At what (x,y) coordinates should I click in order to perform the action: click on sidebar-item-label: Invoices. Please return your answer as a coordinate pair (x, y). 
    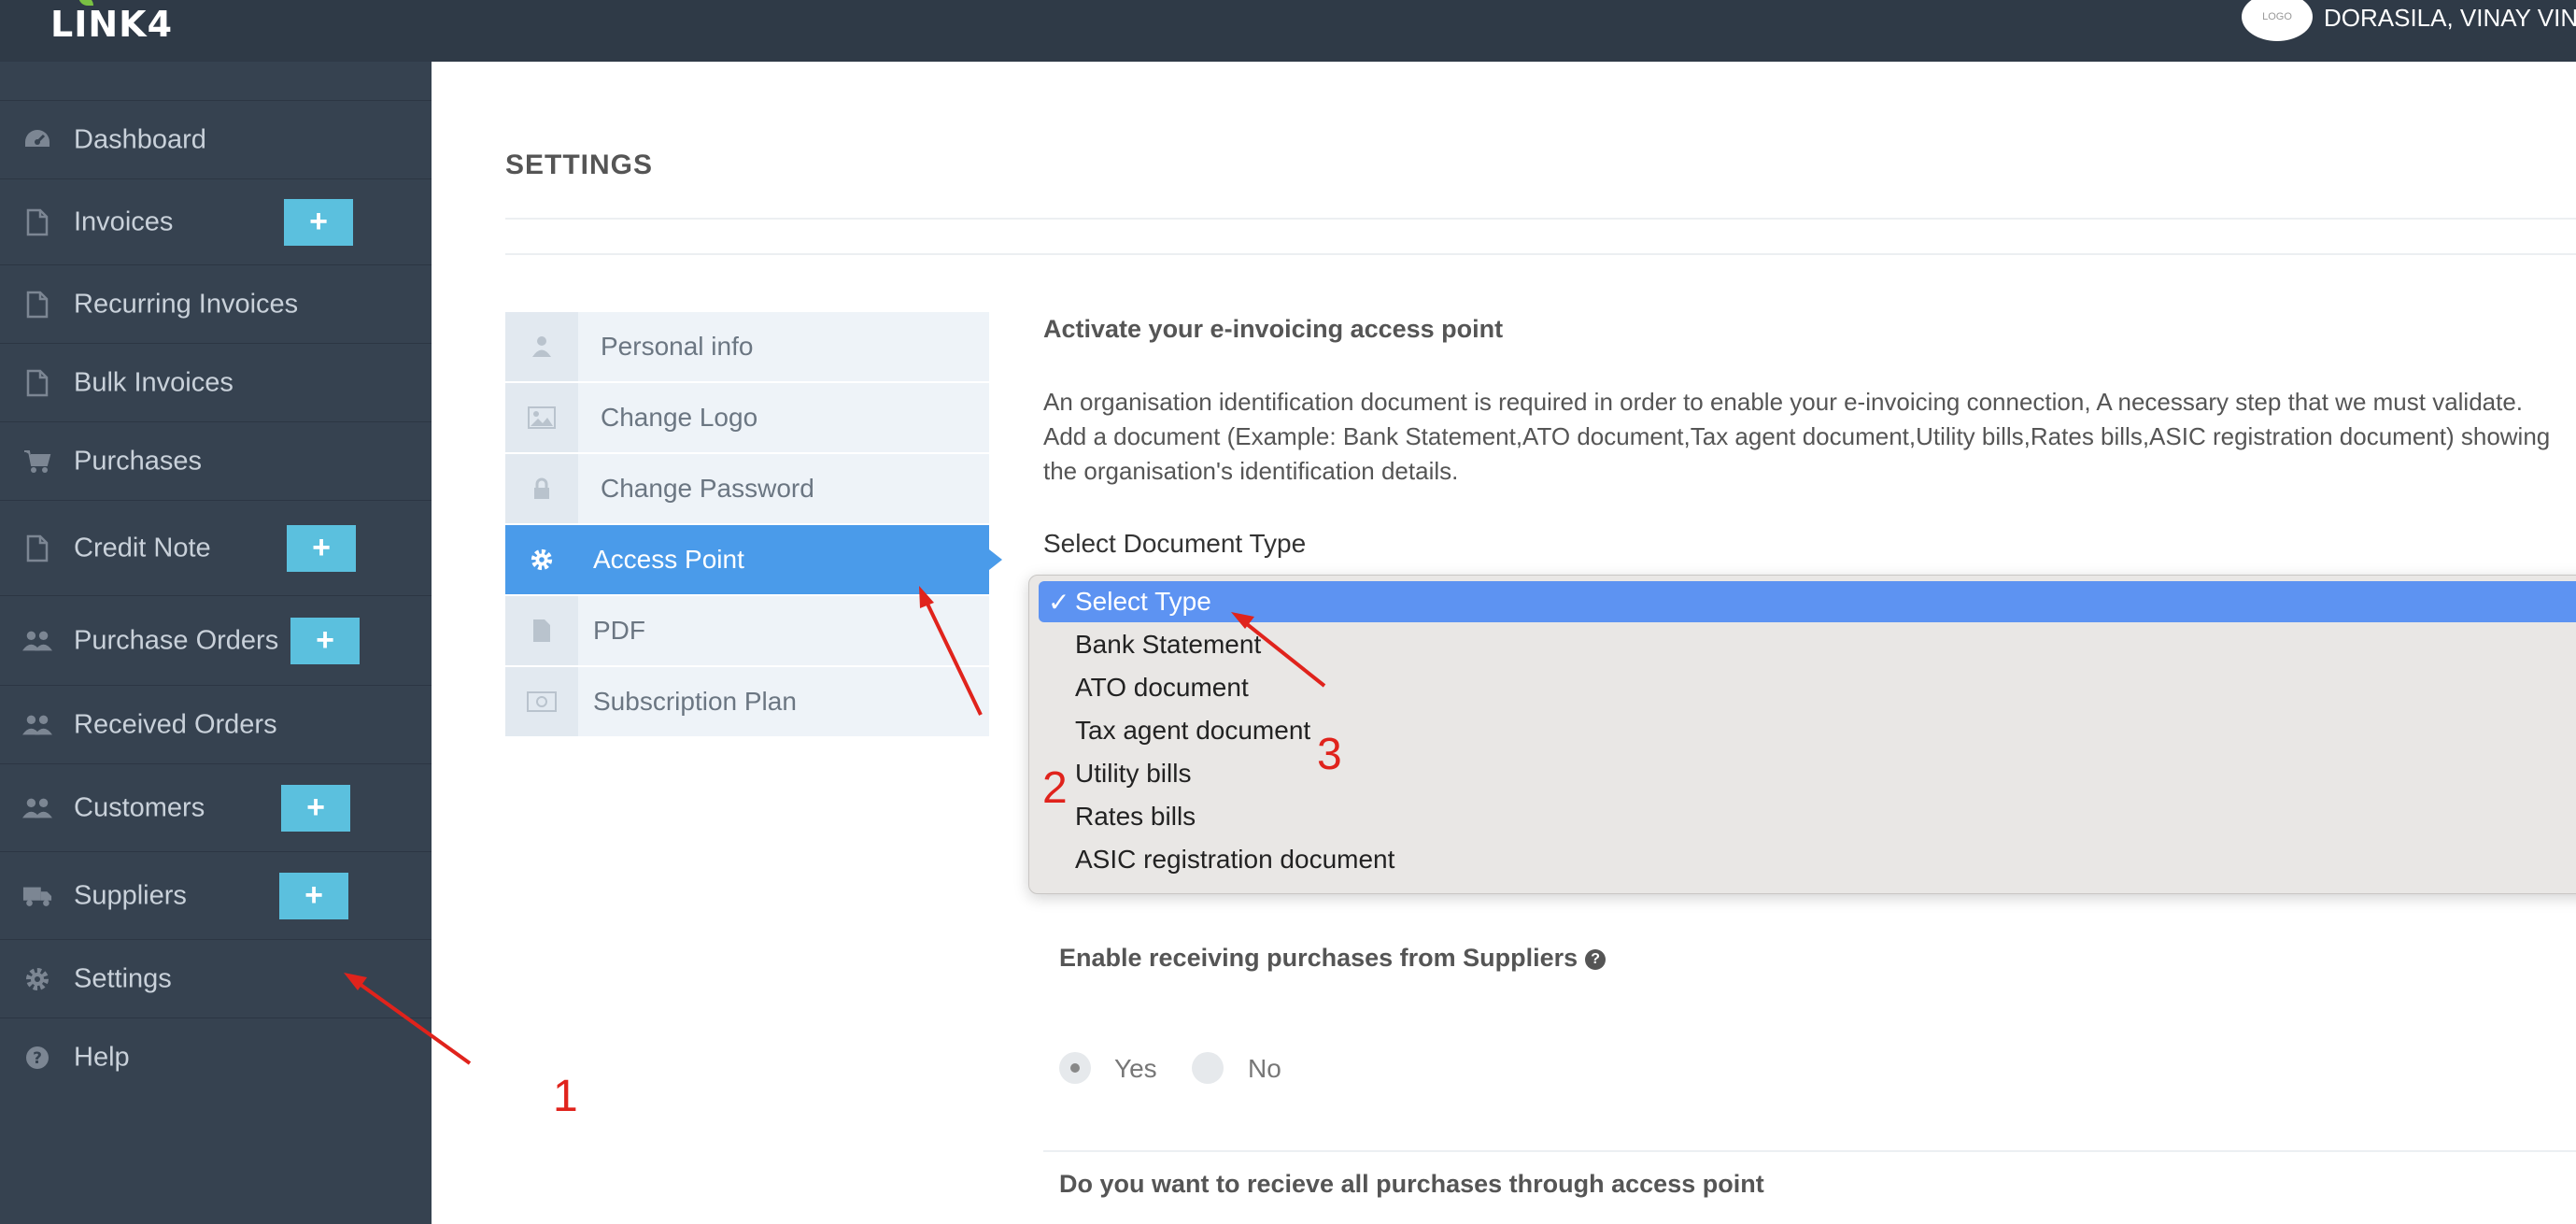
    Looking at the image, I should click on (124, 221).